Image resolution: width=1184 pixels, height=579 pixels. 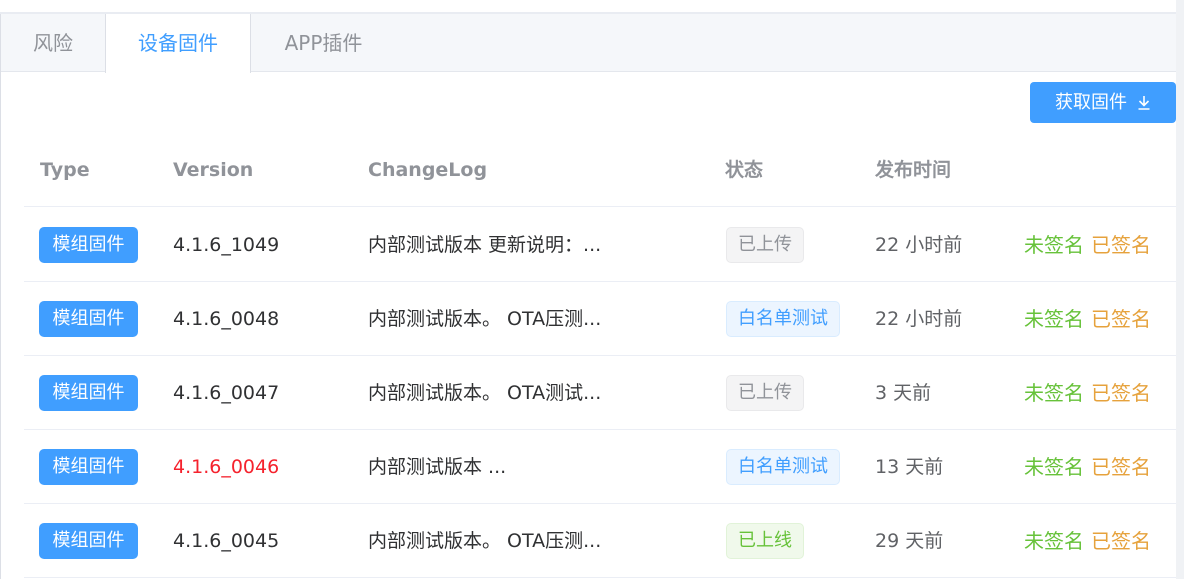 What do you see at coordinates (1180, 289) in the screenshot?
I see `right-edge` at bounding box center [1180, 289].